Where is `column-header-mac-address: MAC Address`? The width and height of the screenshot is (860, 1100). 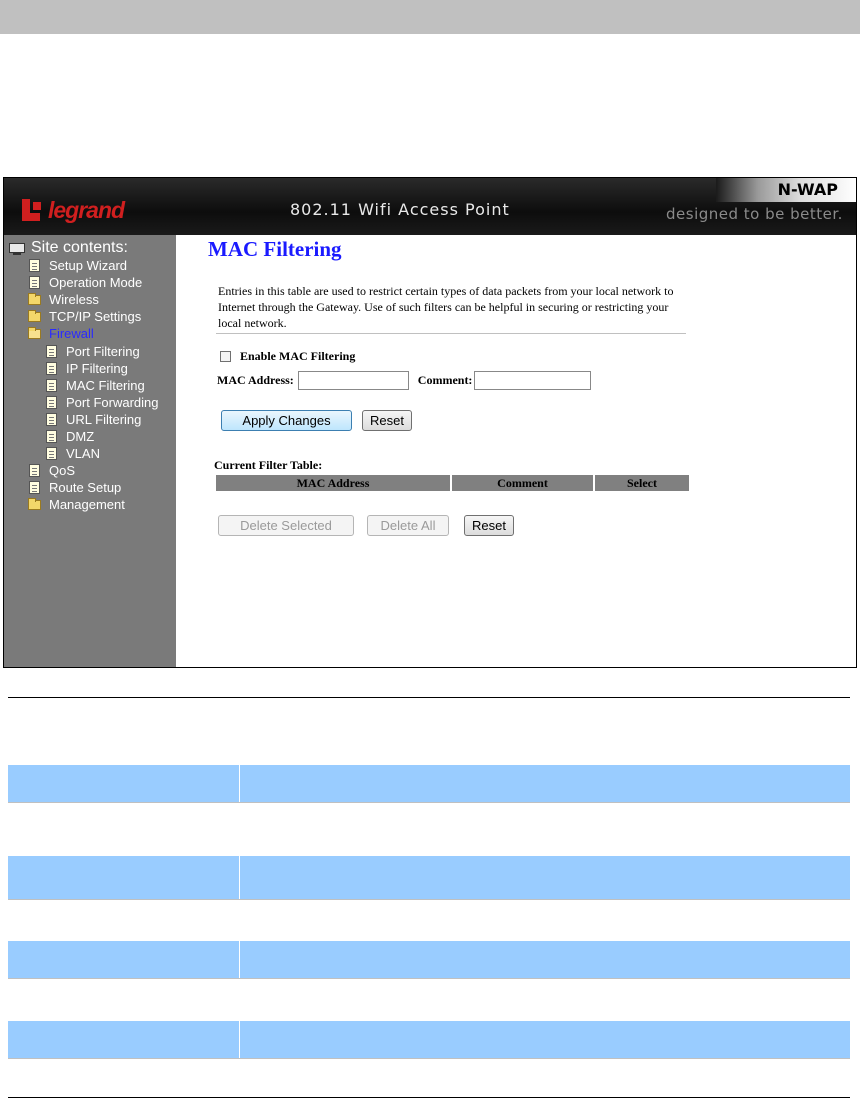 column-header-mac-address: MAC Address is located at coordinates (334, 483).